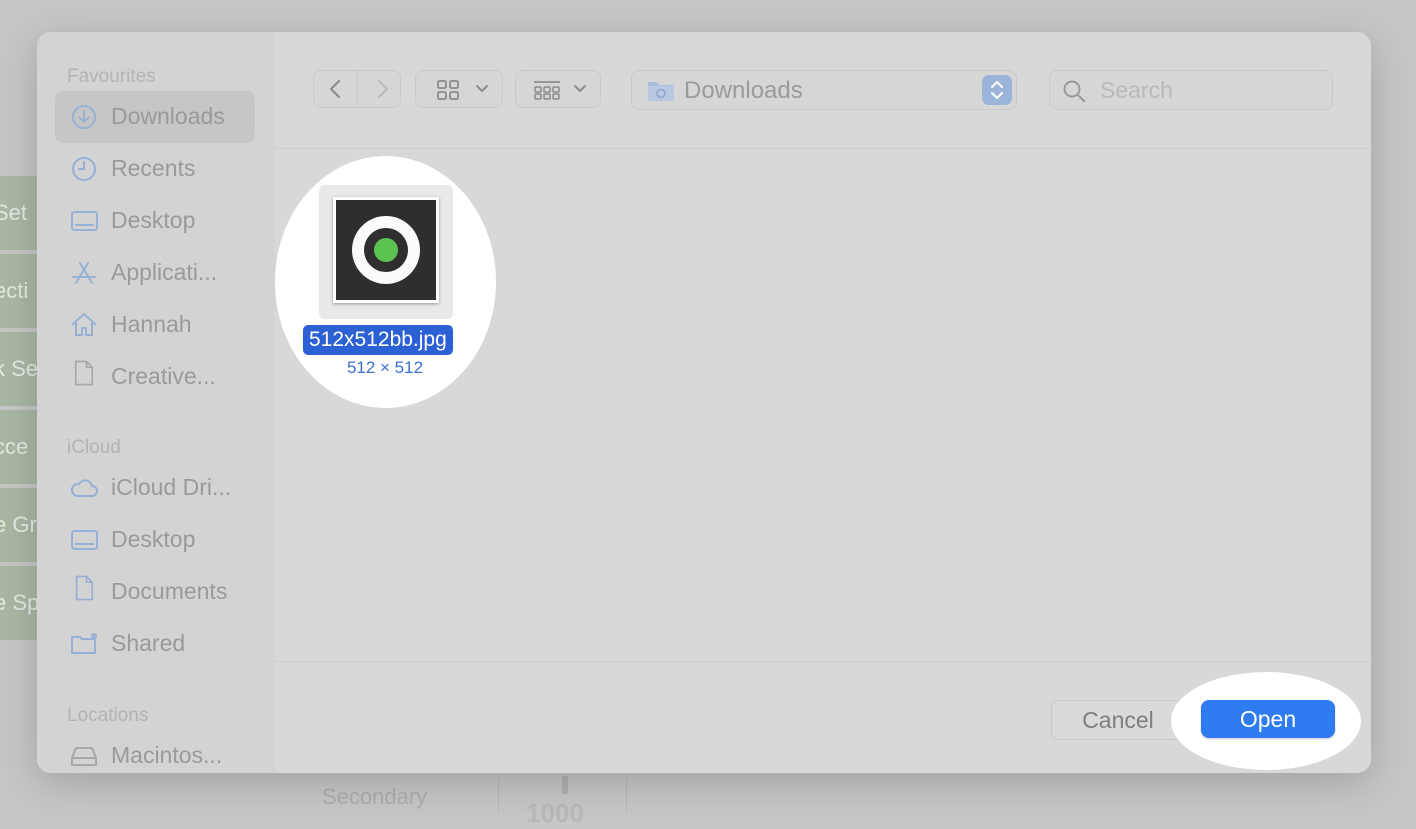 This screenshot has width=1416, height=829. I want to click on sidebar-section-favourites: Favourites, so click(111, 76).